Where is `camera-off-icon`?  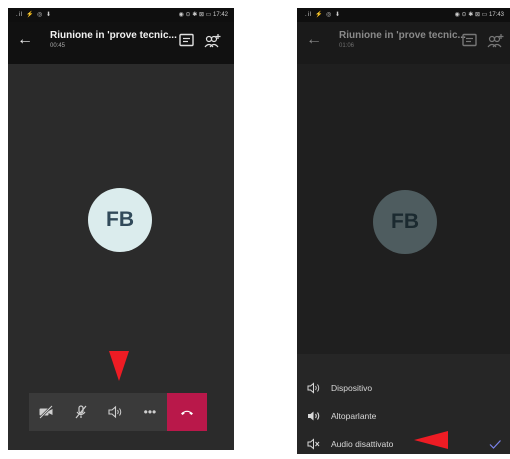 camera-off-icon is located at coordinates (46, 412).